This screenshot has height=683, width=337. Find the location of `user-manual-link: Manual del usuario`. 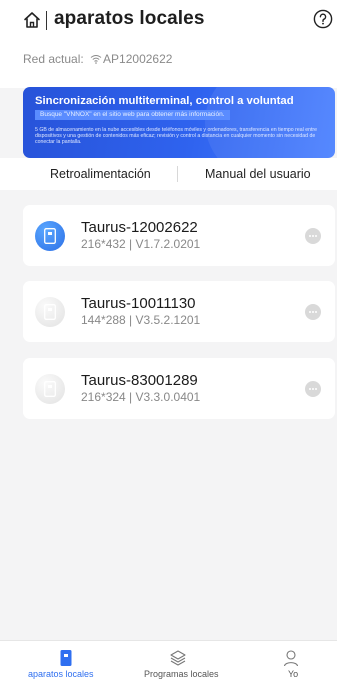

user-manual-link: Manual del usuario is located at coordinates (258, 174).